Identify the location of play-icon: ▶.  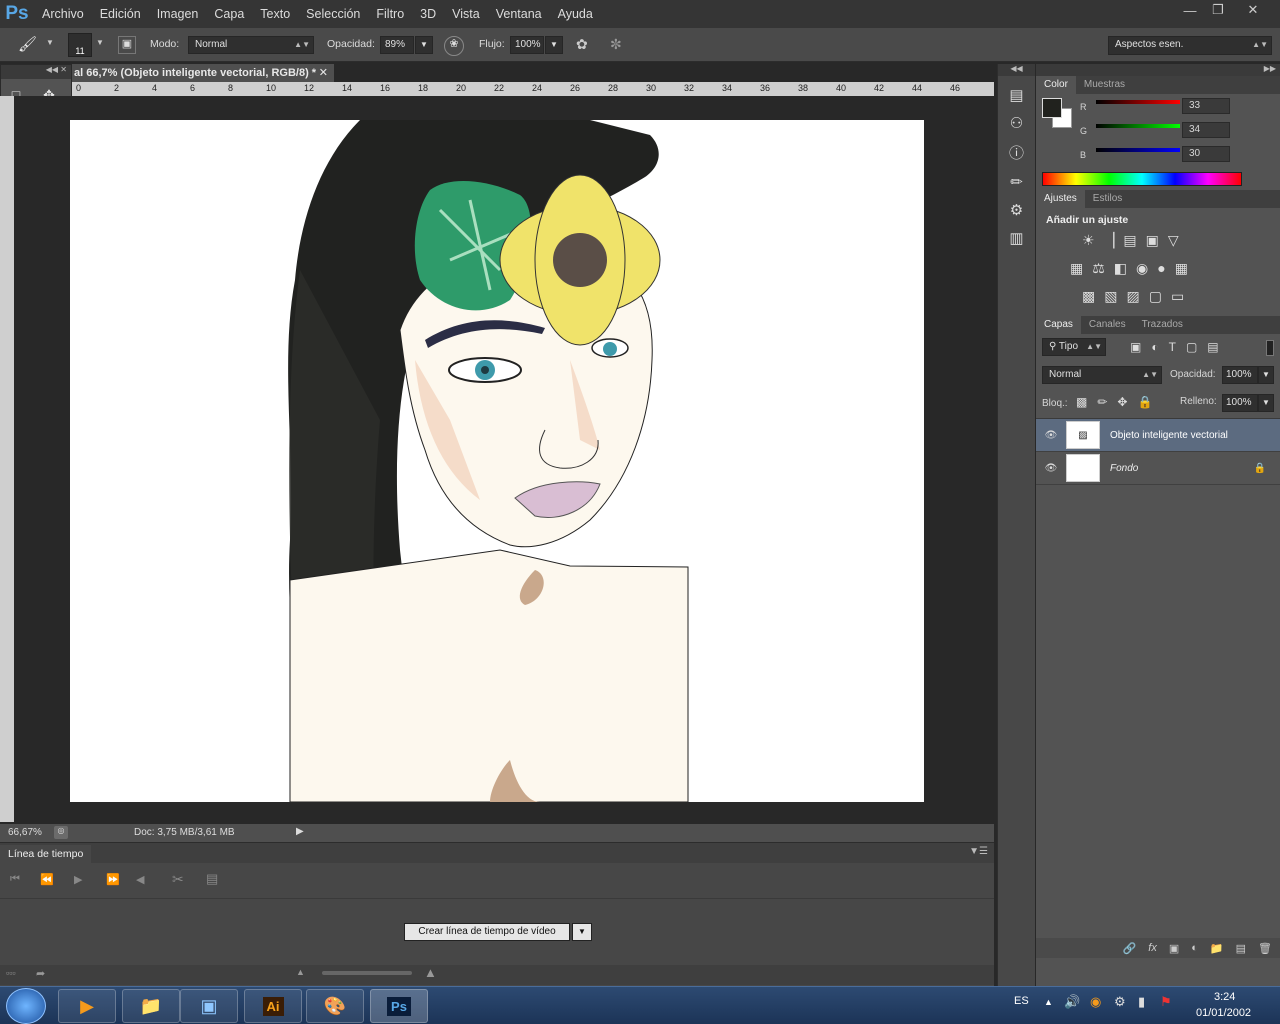
(78, 879).